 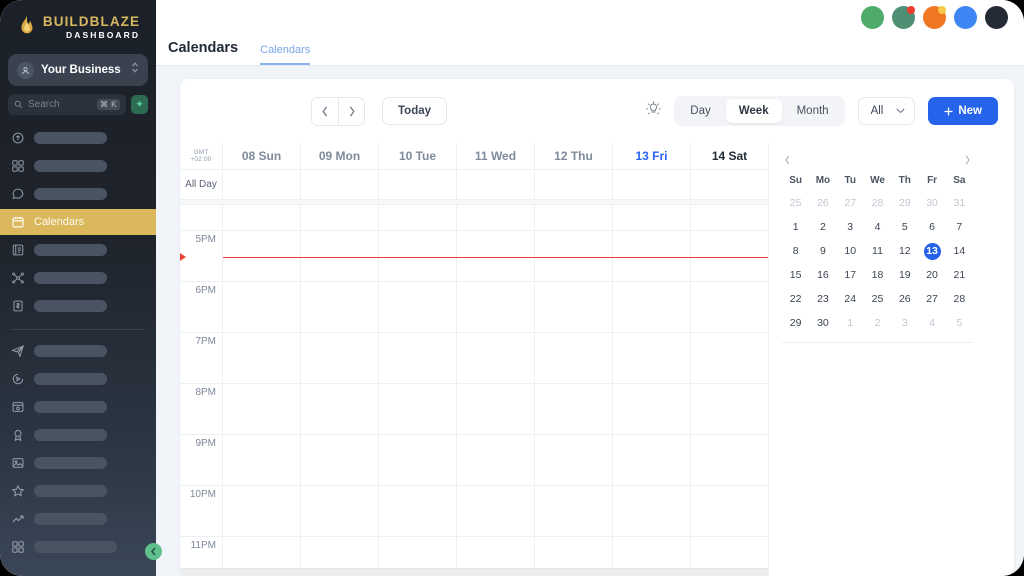 What do you see at coordinates (850, 275) in the screenshot?
I see `mini-day-3-2: 17` at bounding box center [850, 275].